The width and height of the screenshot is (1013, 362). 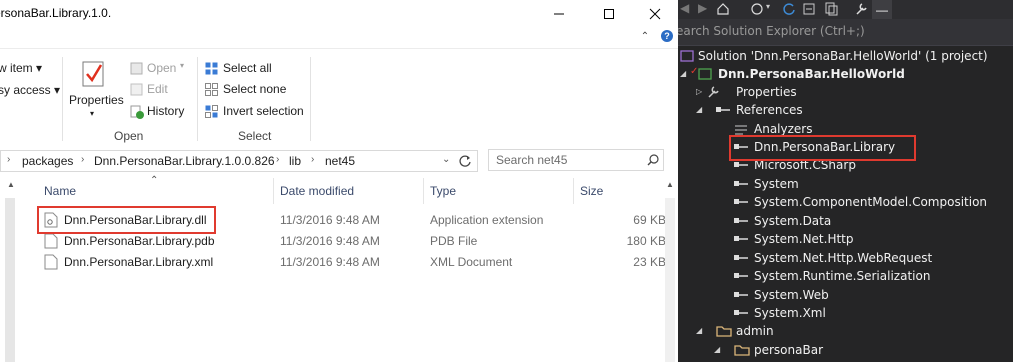 I want to click on search-icon, so click(x=653, y=160).